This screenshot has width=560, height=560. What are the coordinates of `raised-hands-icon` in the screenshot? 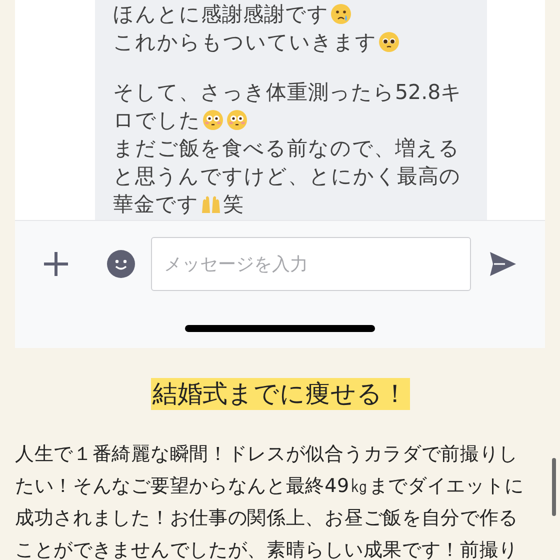 It's located at (211, 204).